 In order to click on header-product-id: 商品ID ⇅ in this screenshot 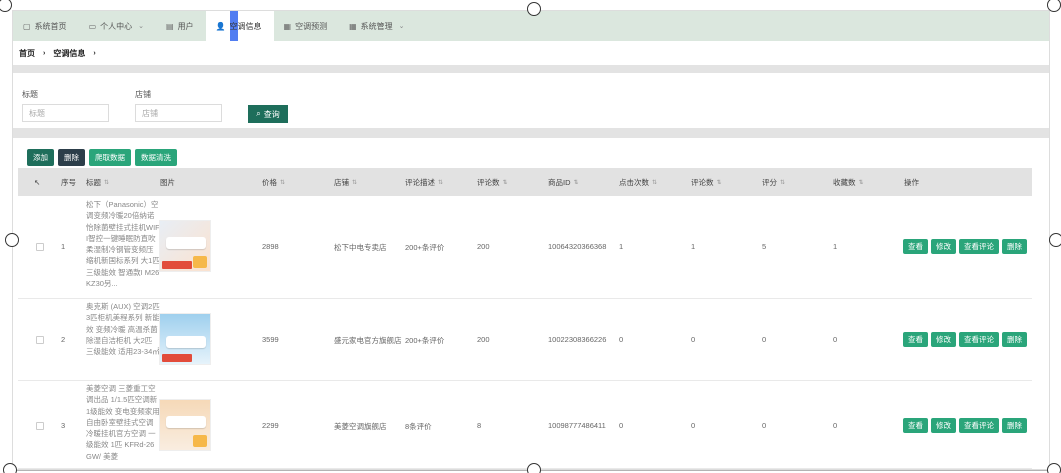, I will do `click(563, 182)`.